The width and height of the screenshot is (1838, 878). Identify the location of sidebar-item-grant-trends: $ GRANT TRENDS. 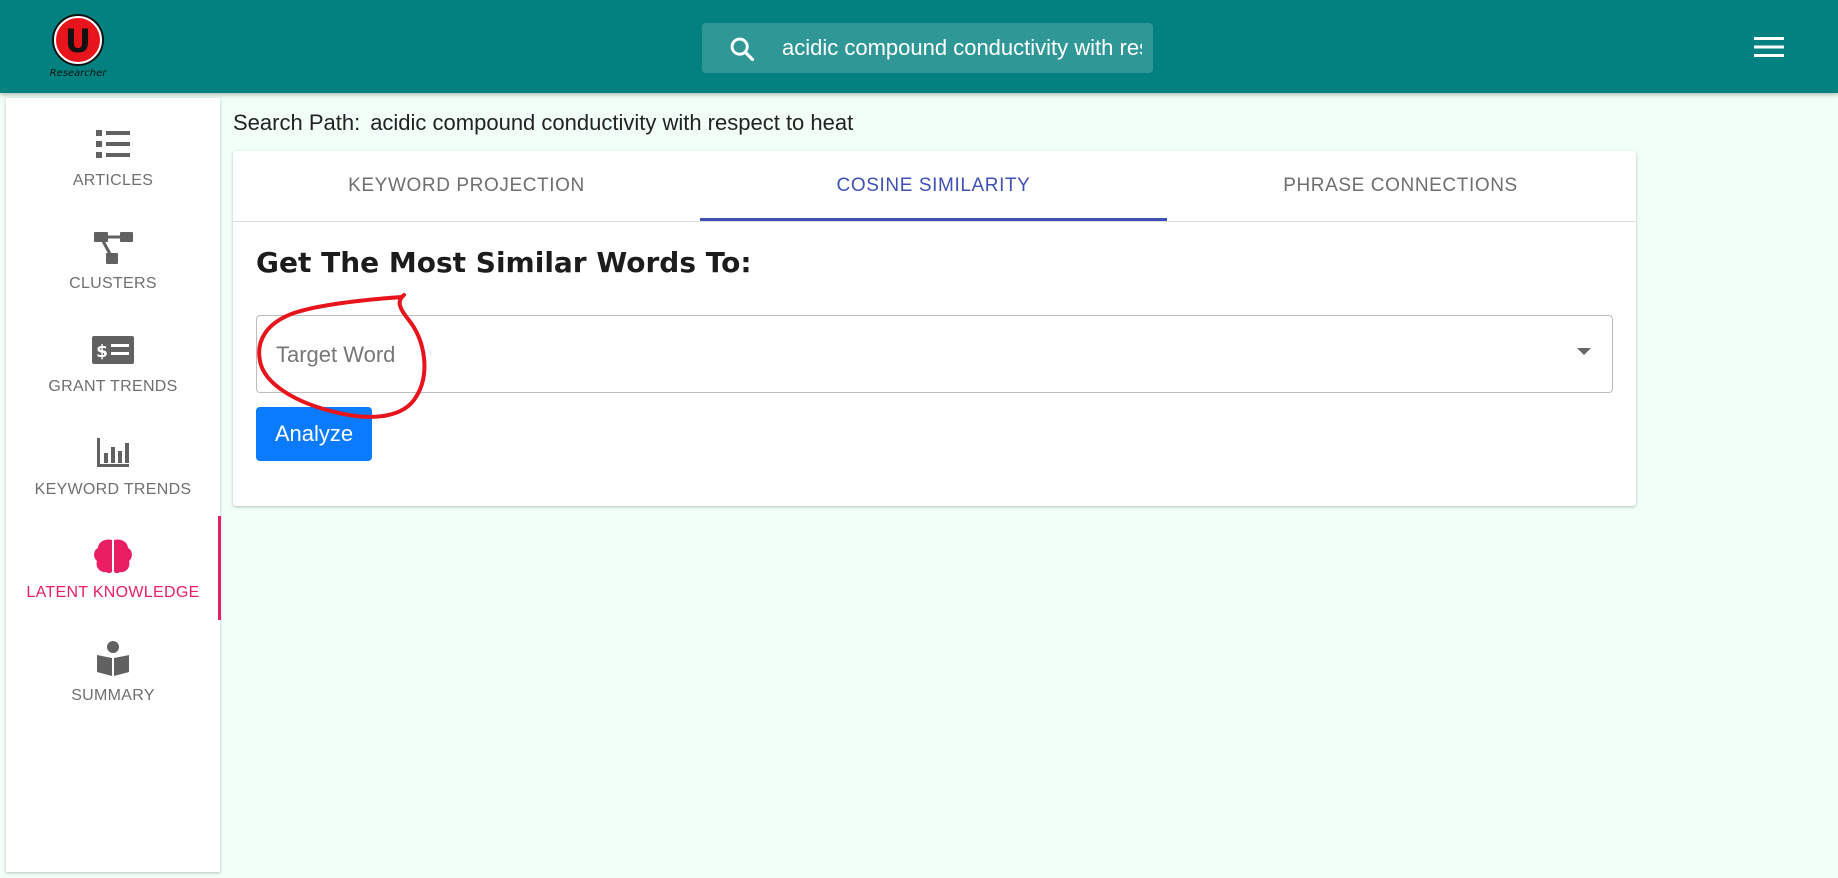
(113, 360).